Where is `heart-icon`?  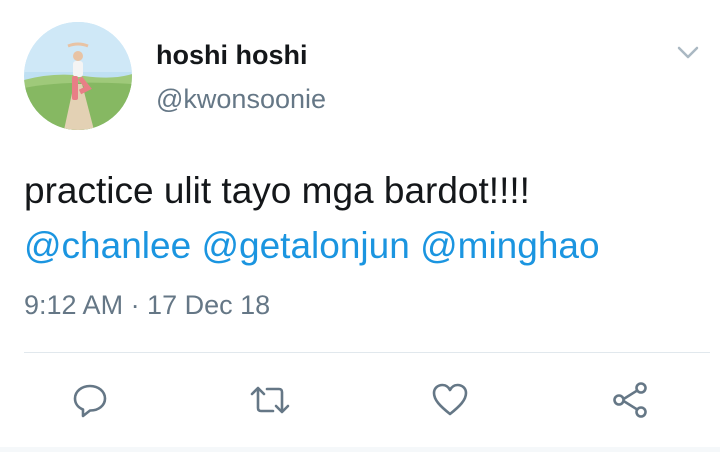 heart-icon is located at coordinates (450, 399).